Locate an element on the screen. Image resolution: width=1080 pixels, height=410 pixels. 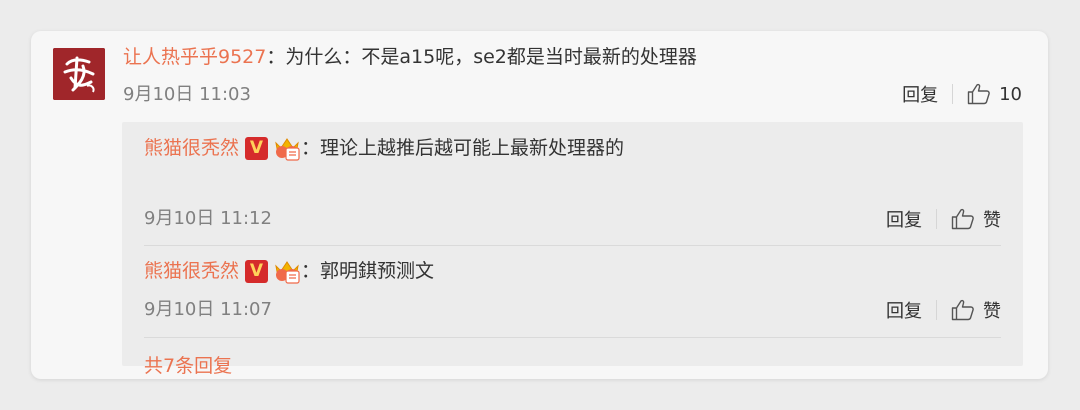
comment-actions: 回复 10 is located at coordinates (962, 94).